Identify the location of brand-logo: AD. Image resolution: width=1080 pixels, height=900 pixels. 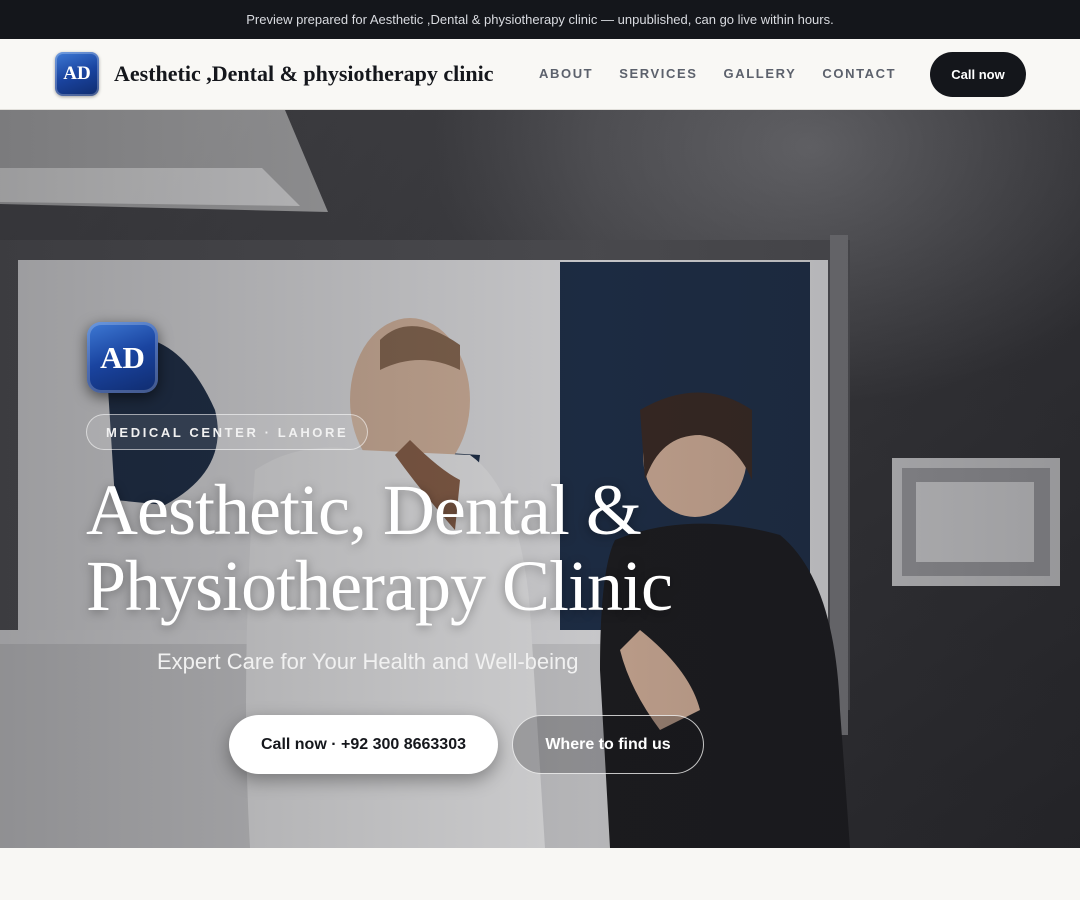
(77, 74).